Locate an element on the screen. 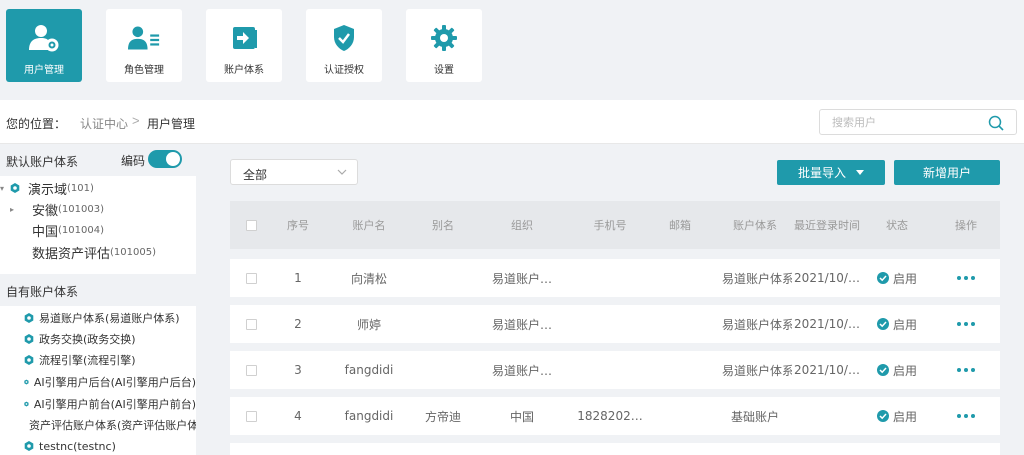 The height and width of the screenshot is (455, 1024). table-row: 1 向清松 易道账户… 易道账户体系 2021/10/… 启用 is located at coordinates (615, 278).